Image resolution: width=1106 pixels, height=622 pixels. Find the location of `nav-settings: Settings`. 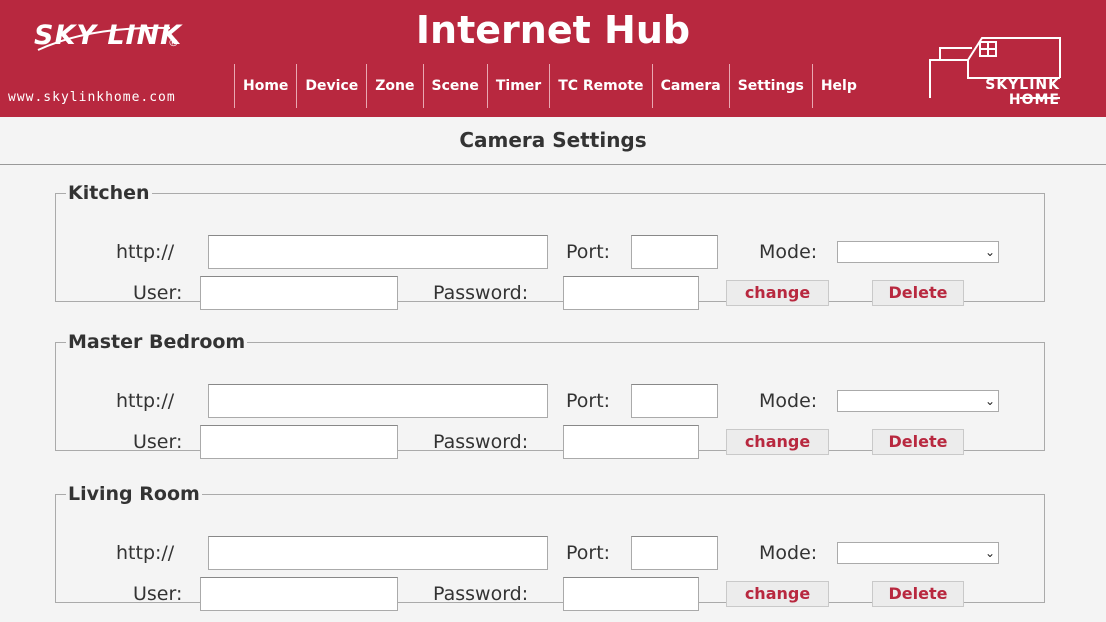

nav-settings: Settings is located at coordinates (770, 86).